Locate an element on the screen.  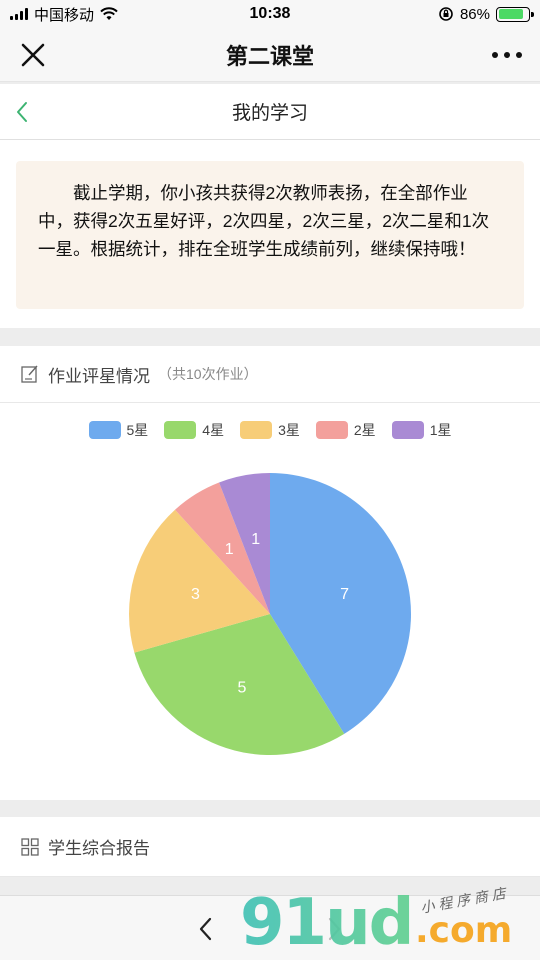
app-title: 第二课堂 is located at coordinates (269, 56).